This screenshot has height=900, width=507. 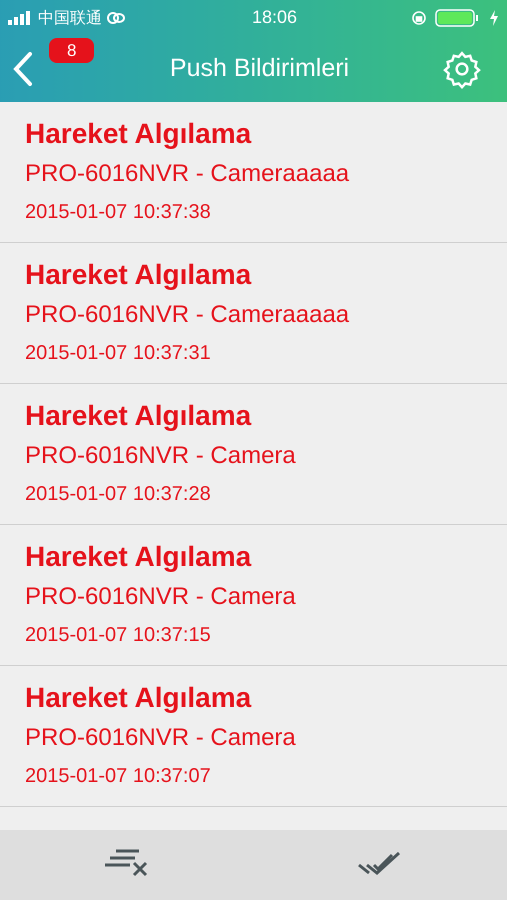 What do you see at coordinates (274, 17) in the screenshot?
I see `status-time: 18:06` at bounding box center [274, 17].